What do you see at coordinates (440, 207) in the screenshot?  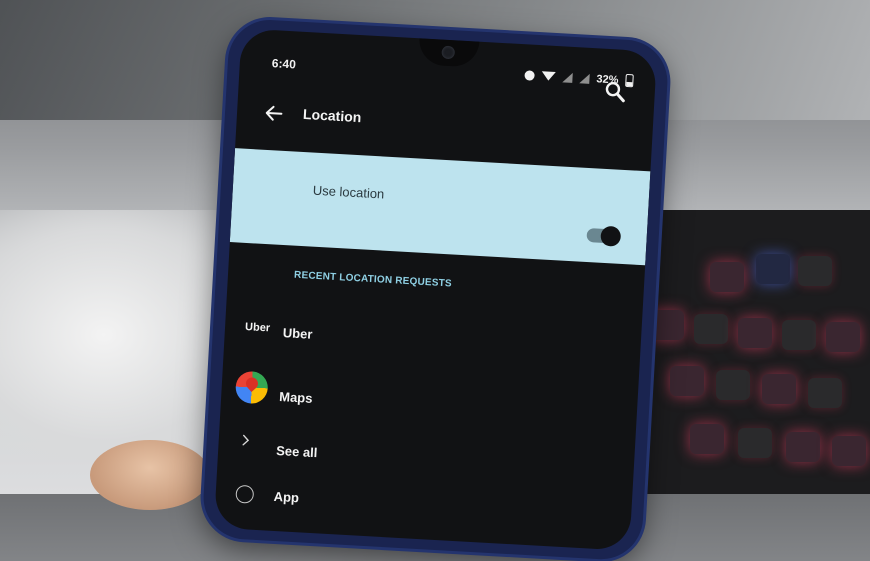 I see `use-location-row: Use location` at bounding box center [440, 207].